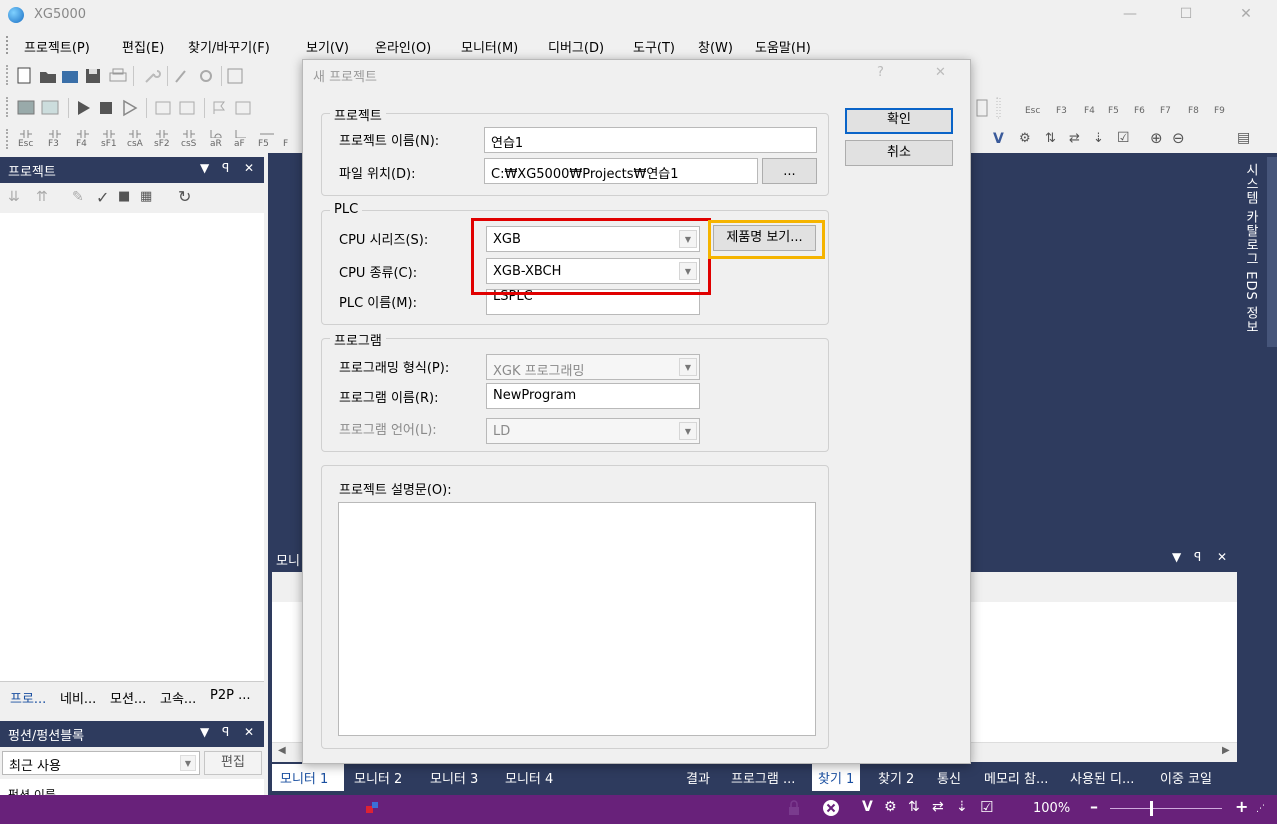 This screenshot has width=1277, height=824. I want to click on function-edit-button: 편집, so click(233, 763).